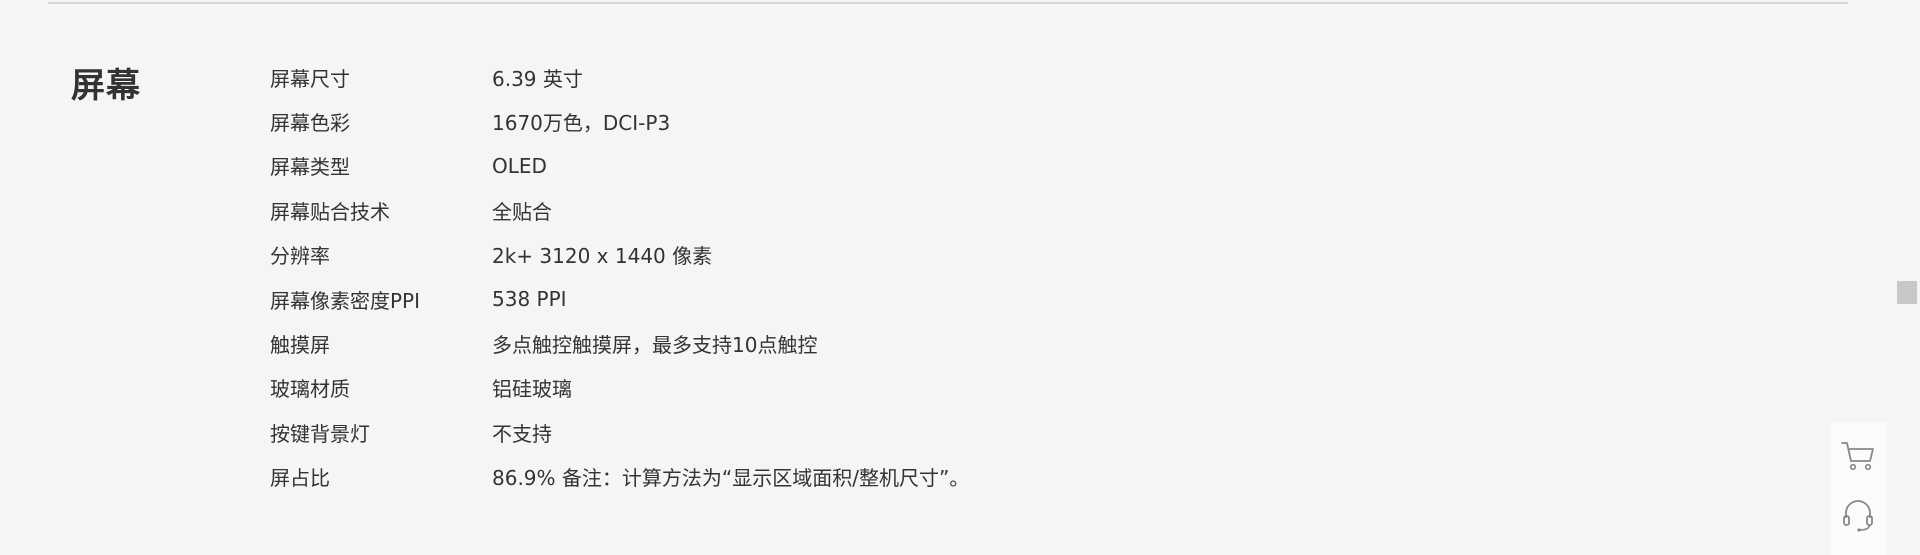 This screenshot has height=555, width=1920. I want to click on spec-row-touchscreen: 触摸屏 多点触控触摸屏，最多支持10点触控, so click(1020, 343).